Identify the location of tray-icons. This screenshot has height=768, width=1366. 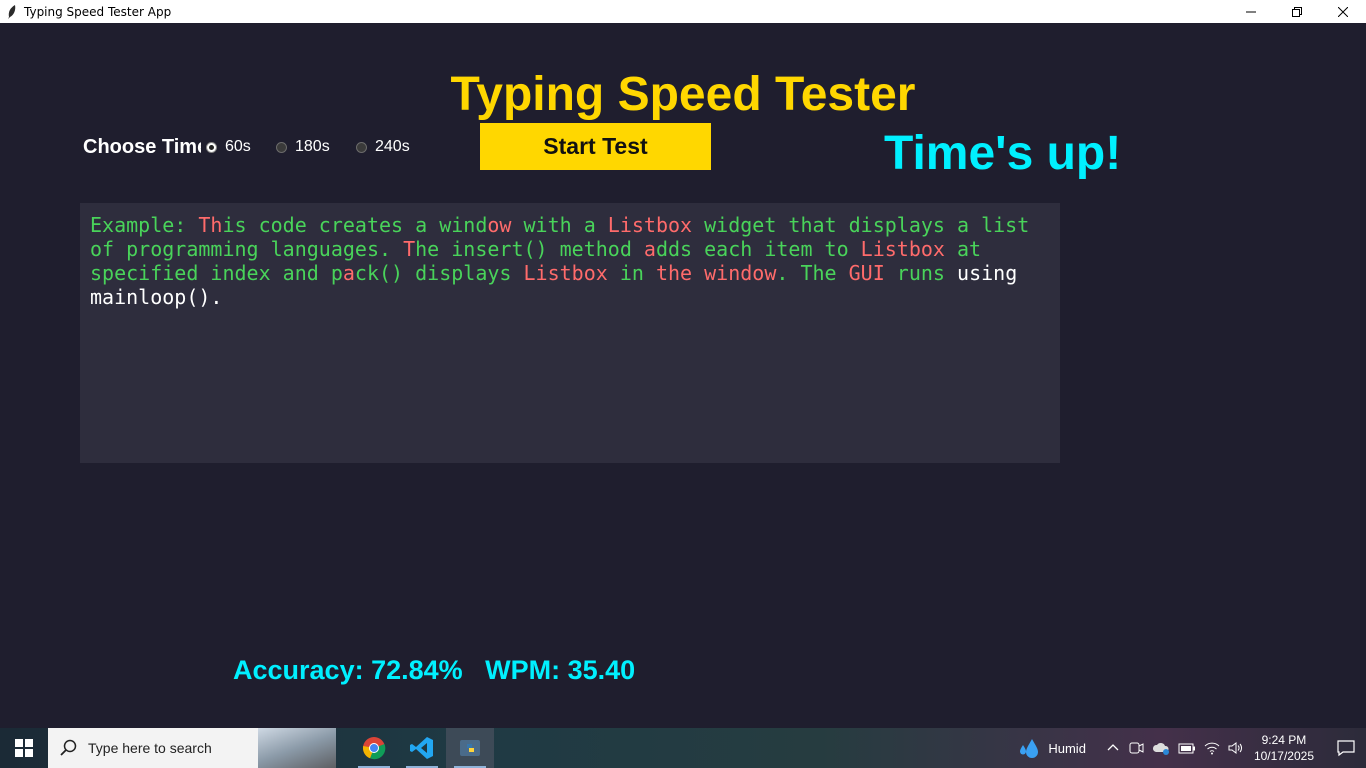
(1175, 748).